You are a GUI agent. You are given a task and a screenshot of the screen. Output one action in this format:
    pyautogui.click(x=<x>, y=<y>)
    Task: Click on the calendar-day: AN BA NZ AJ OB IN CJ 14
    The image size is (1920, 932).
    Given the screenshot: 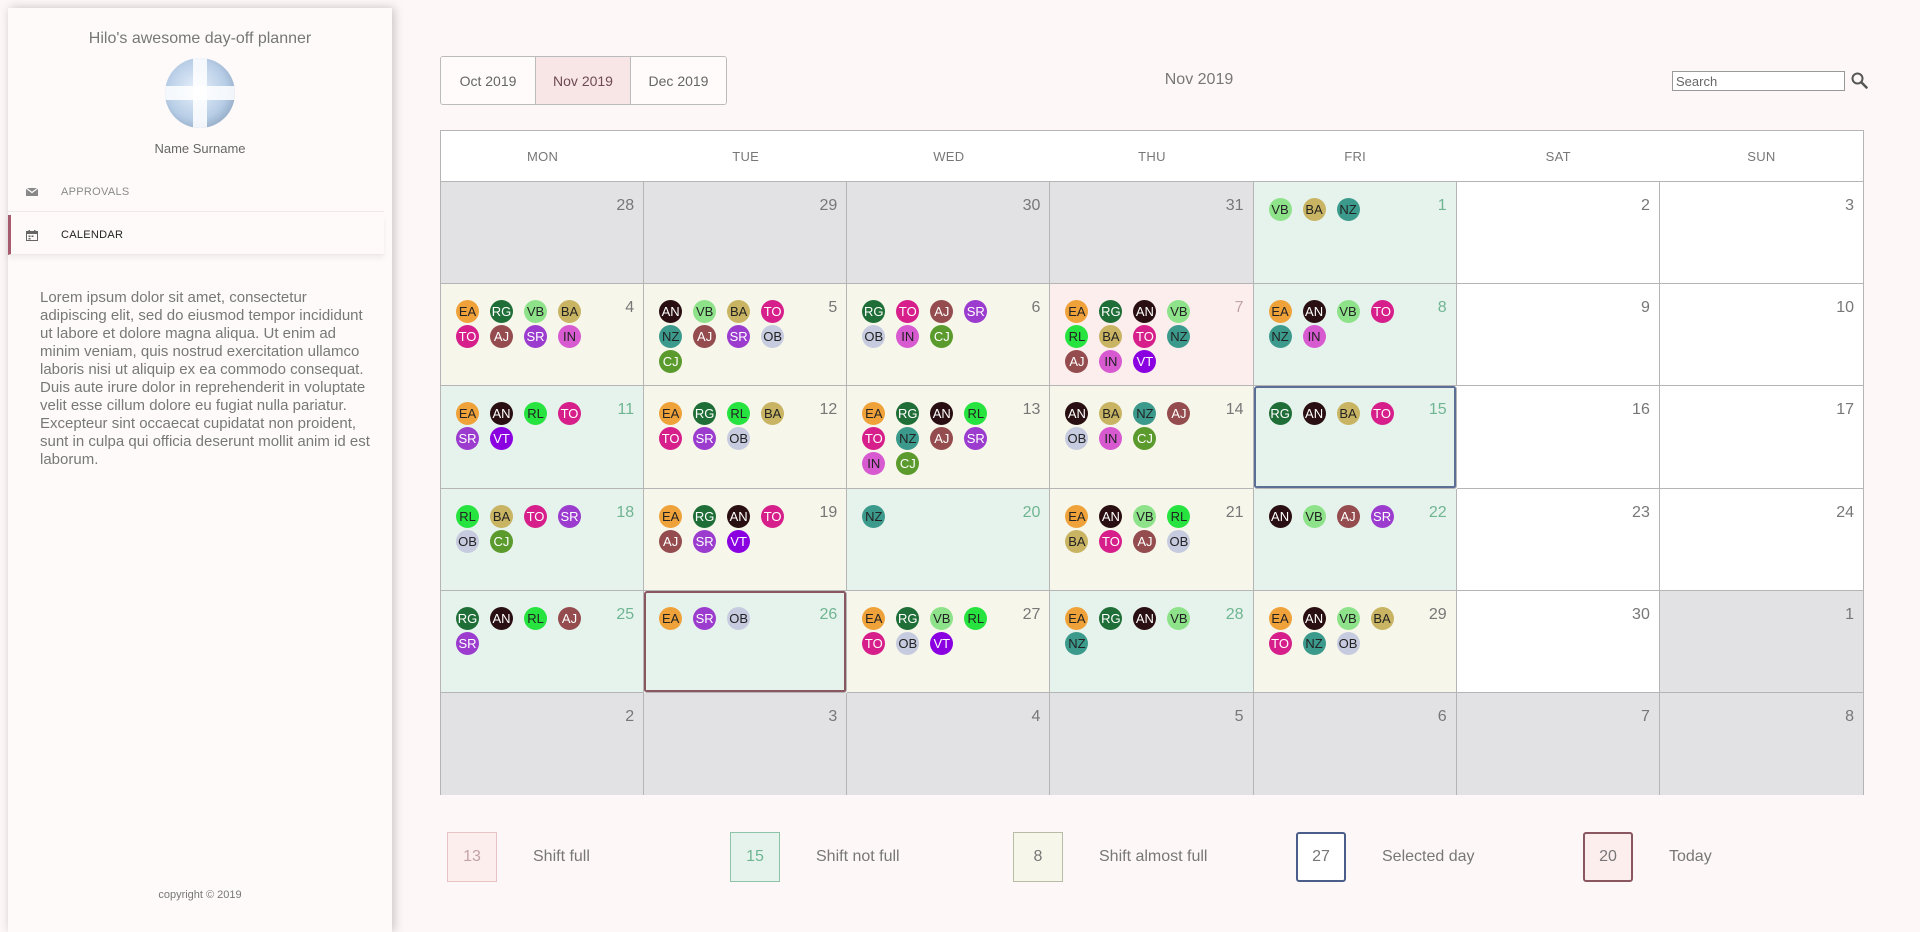 What is the action you would take?
    pyautogui.click(x=1152, y=437)
    